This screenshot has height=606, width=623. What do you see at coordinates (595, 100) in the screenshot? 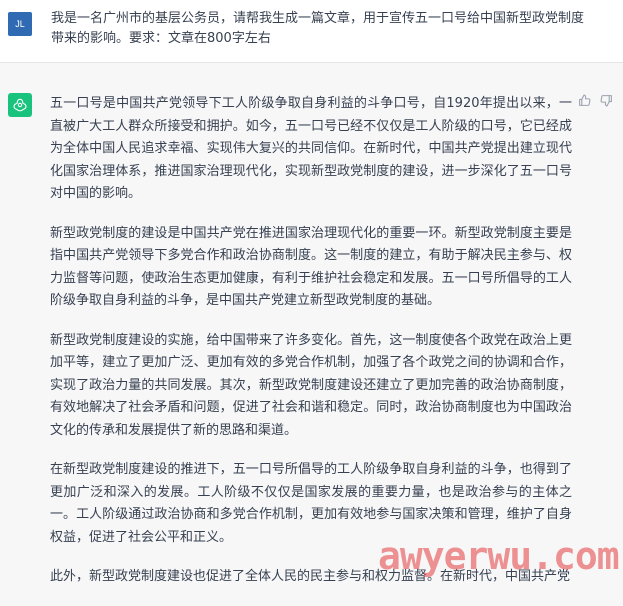
I see `feedback-buttons` at bounding box center [595, 100].